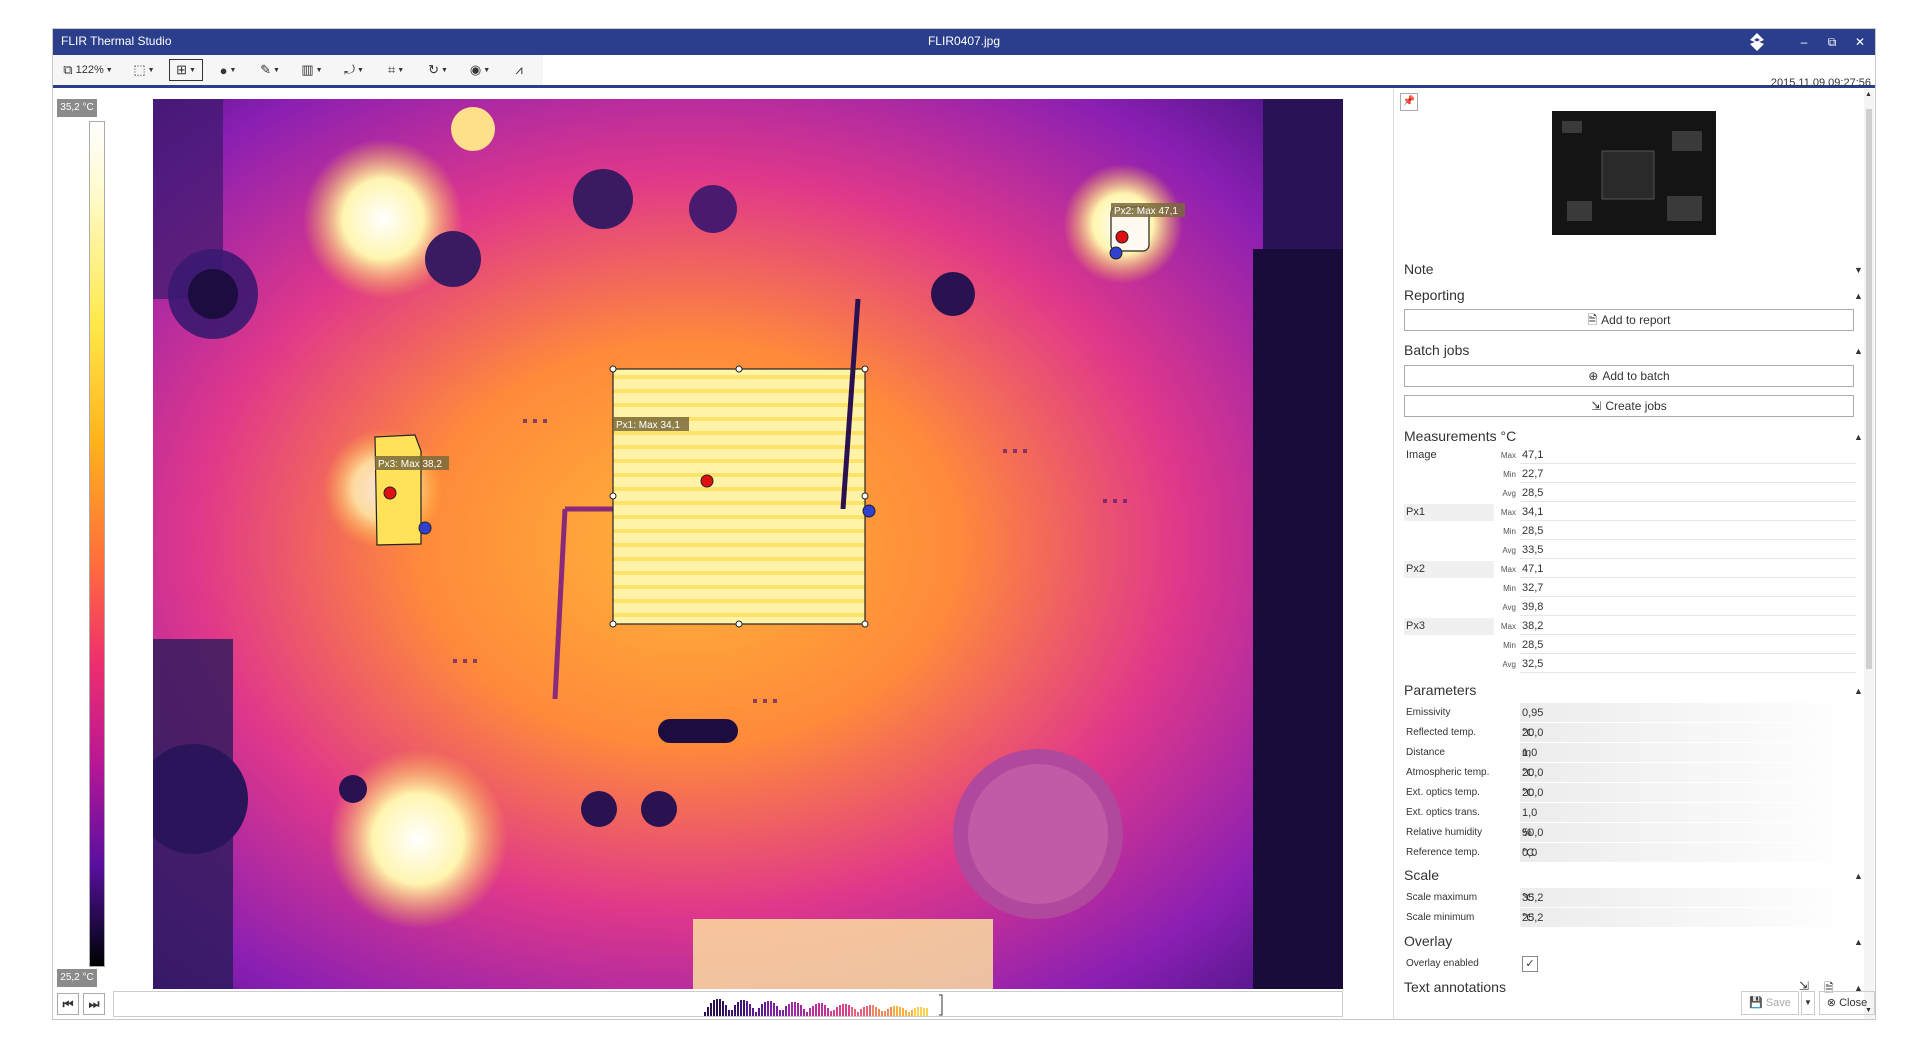  What do you see at coordinates (1808, 1003) in the screenshot?
I see `save-options-dropdown: ▼` at bounding box center [1808, 1003].